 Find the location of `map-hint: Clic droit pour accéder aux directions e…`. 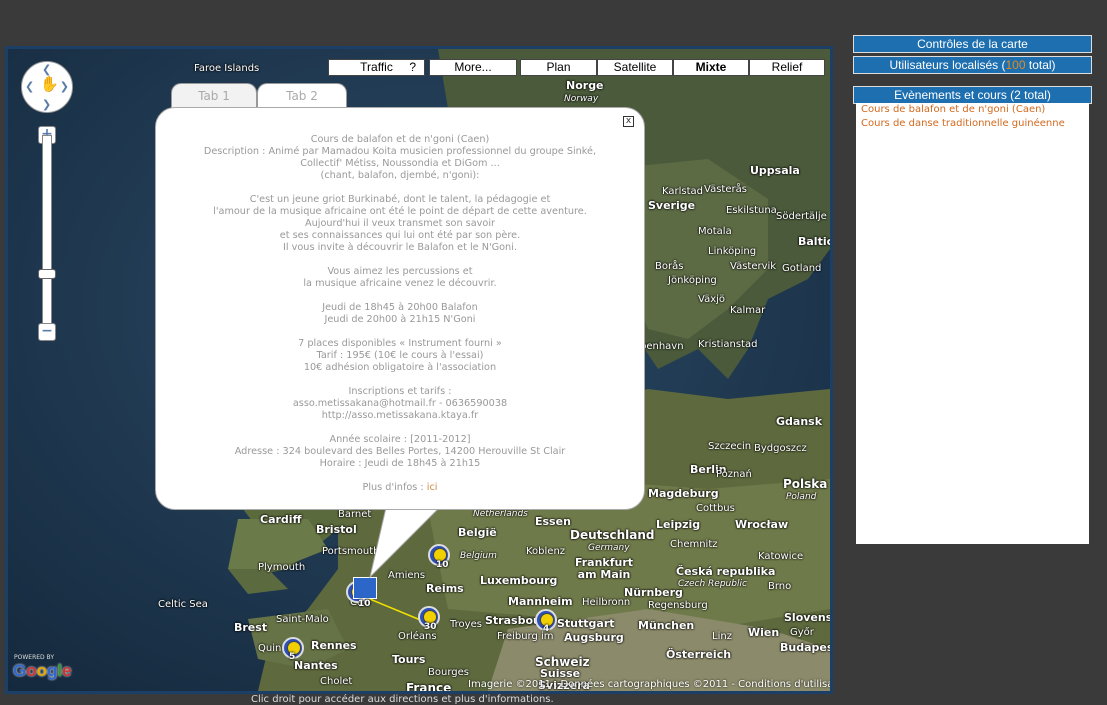

map-hint: Clic droit pour accéder aux directions e… is located at coordinates (402, 699).